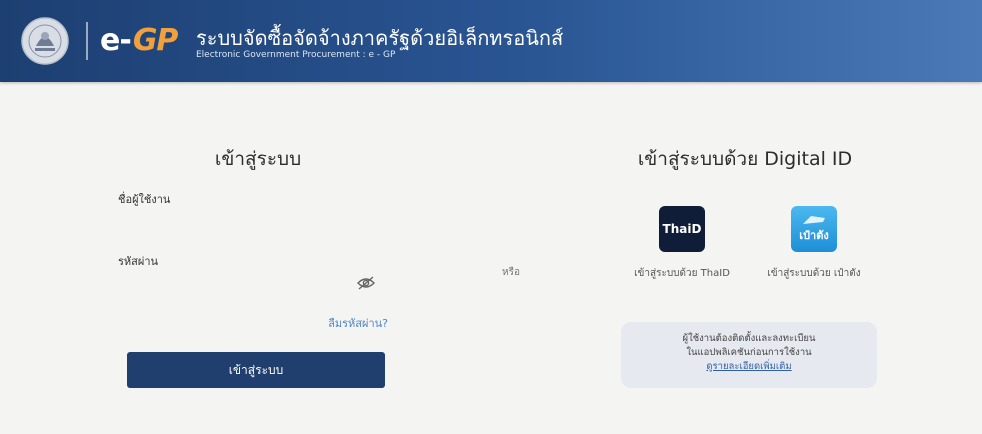 Image resolution: width=982 pixels, height=434 pixels. What do you see at coordinates (87, 41) in the screenshot?
I see `header-divider` at bounding box center [87, 41].